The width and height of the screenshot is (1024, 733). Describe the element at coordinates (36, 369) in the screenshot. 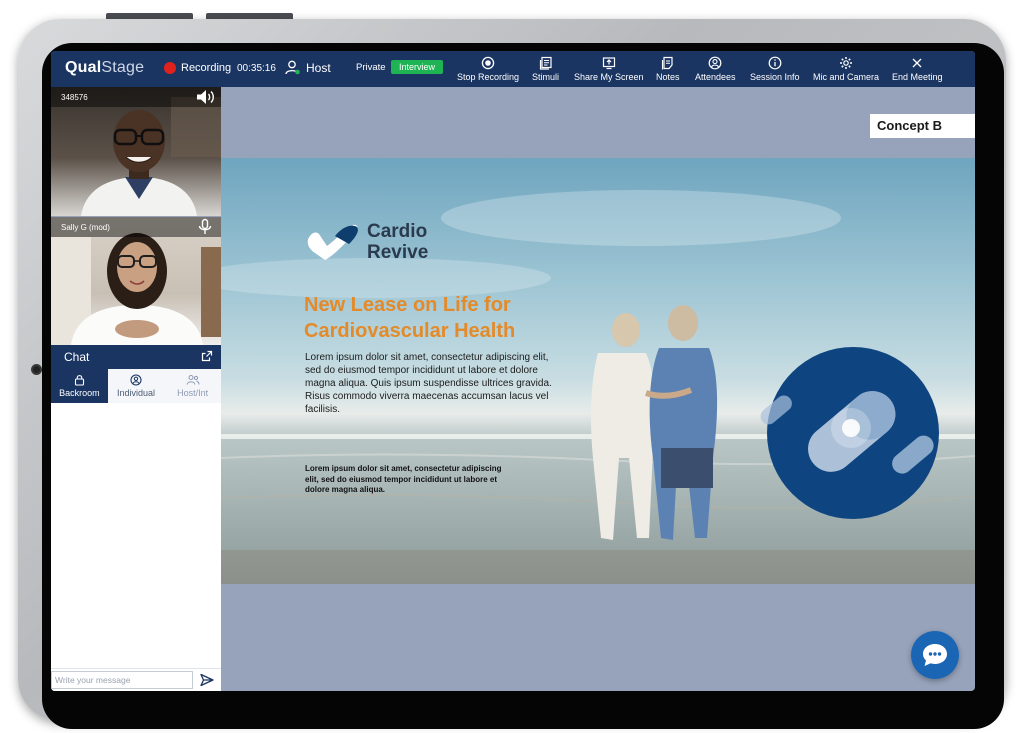

I see `tablet-camera` at that location.